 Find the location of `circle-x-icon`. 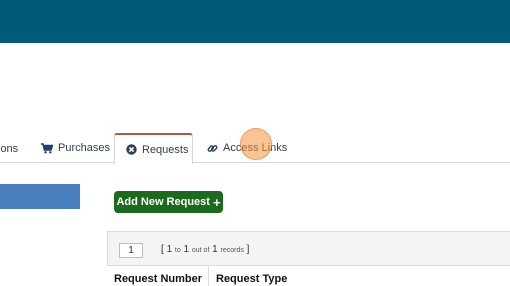

circle-x-icon is located at coordinates (131, 149).